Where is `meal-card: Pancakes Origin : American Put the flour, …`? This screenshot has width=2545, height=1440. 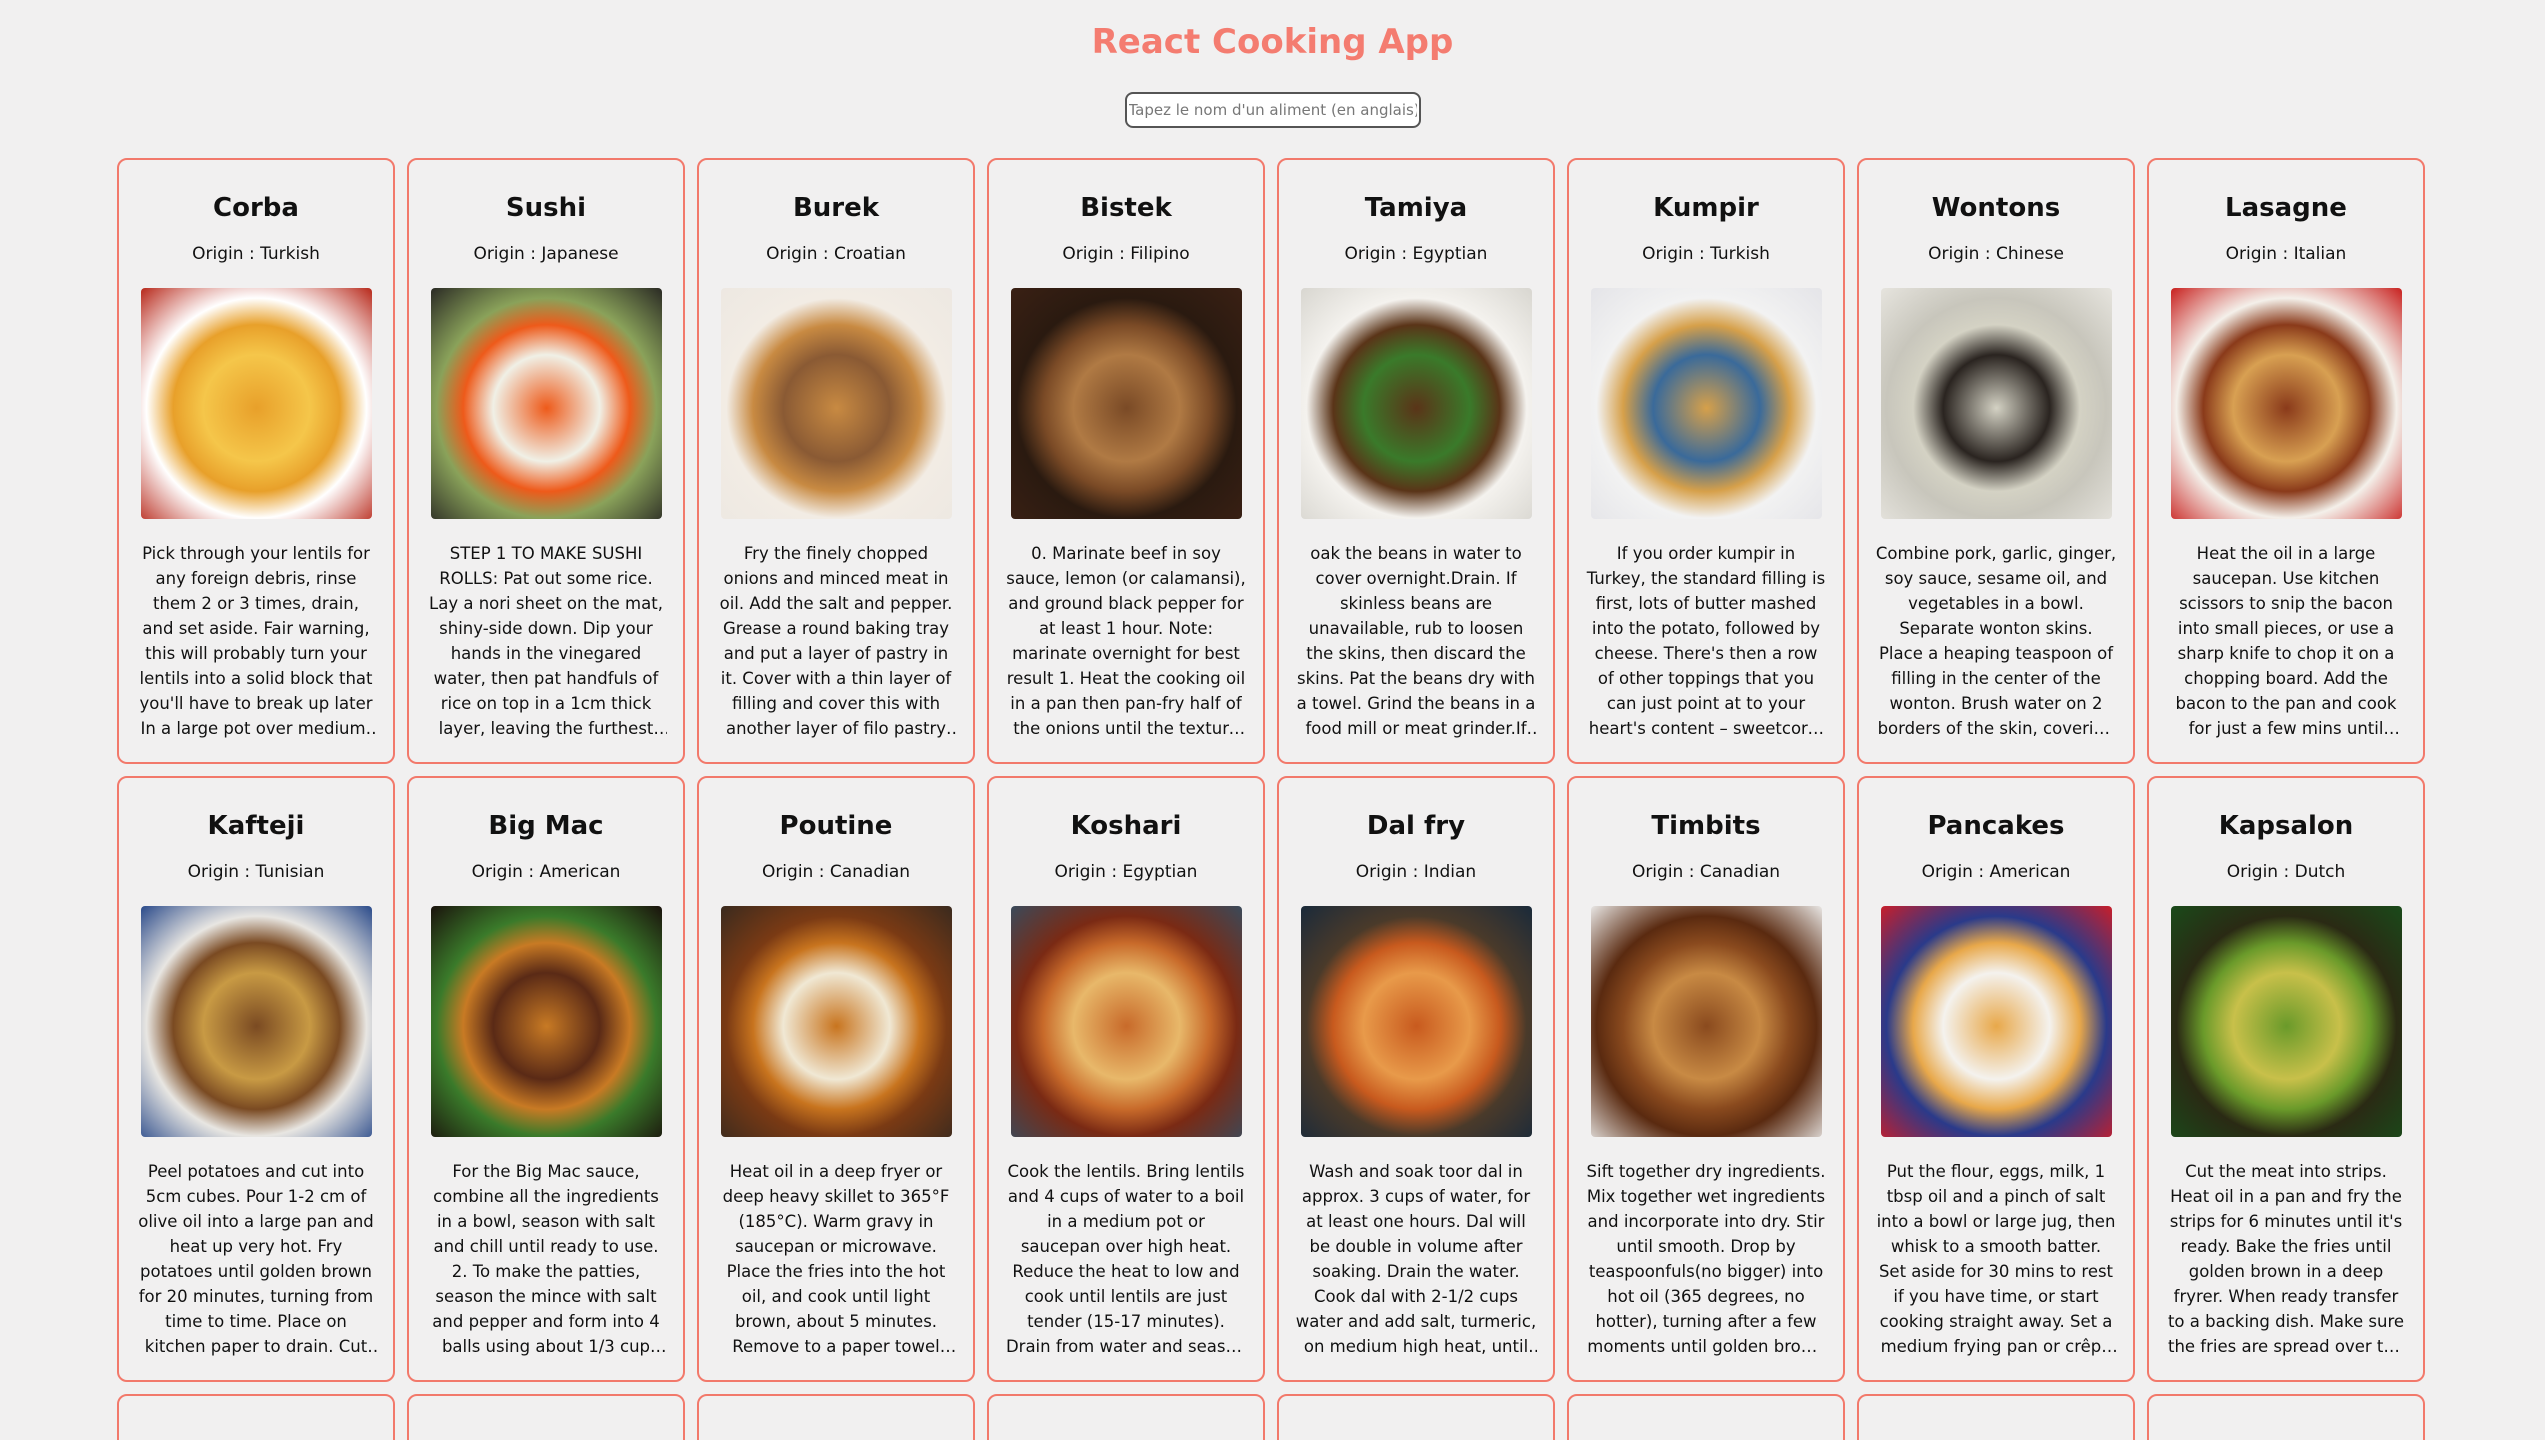 meal-card: Pancakes Origin : American Put the flour, … is located at coordinates (1996, 1079).